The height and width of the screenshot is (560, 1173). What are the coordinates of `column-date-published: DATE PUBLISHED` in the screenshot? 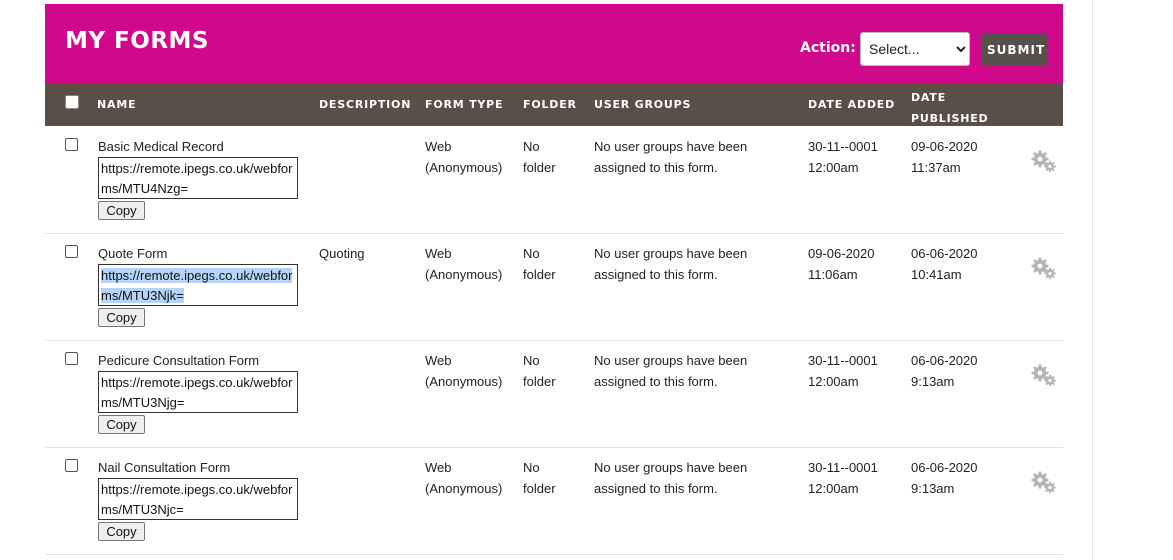 It's located at (949, 108).